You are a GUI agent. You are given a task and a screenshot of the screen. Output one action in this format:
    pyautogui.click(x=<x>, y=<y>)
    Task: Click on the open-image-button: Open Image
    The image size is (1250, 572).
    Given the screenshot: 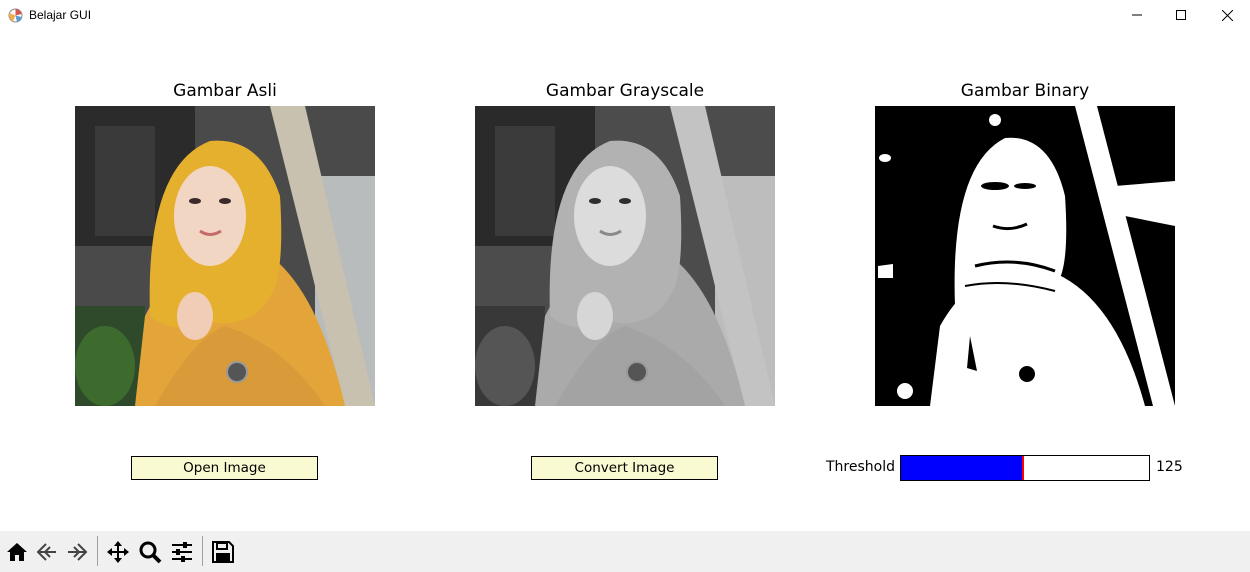 What is the action you would take?
    pyautogui.click(x=224, y=468)
    